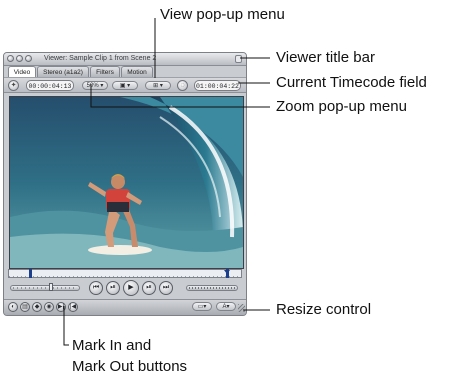  What do you see at coordinates (341, 106) in the screenshot?
I see `callout-zoom-popup: Zoom pop-up menu` at bounding box center [341, 106].